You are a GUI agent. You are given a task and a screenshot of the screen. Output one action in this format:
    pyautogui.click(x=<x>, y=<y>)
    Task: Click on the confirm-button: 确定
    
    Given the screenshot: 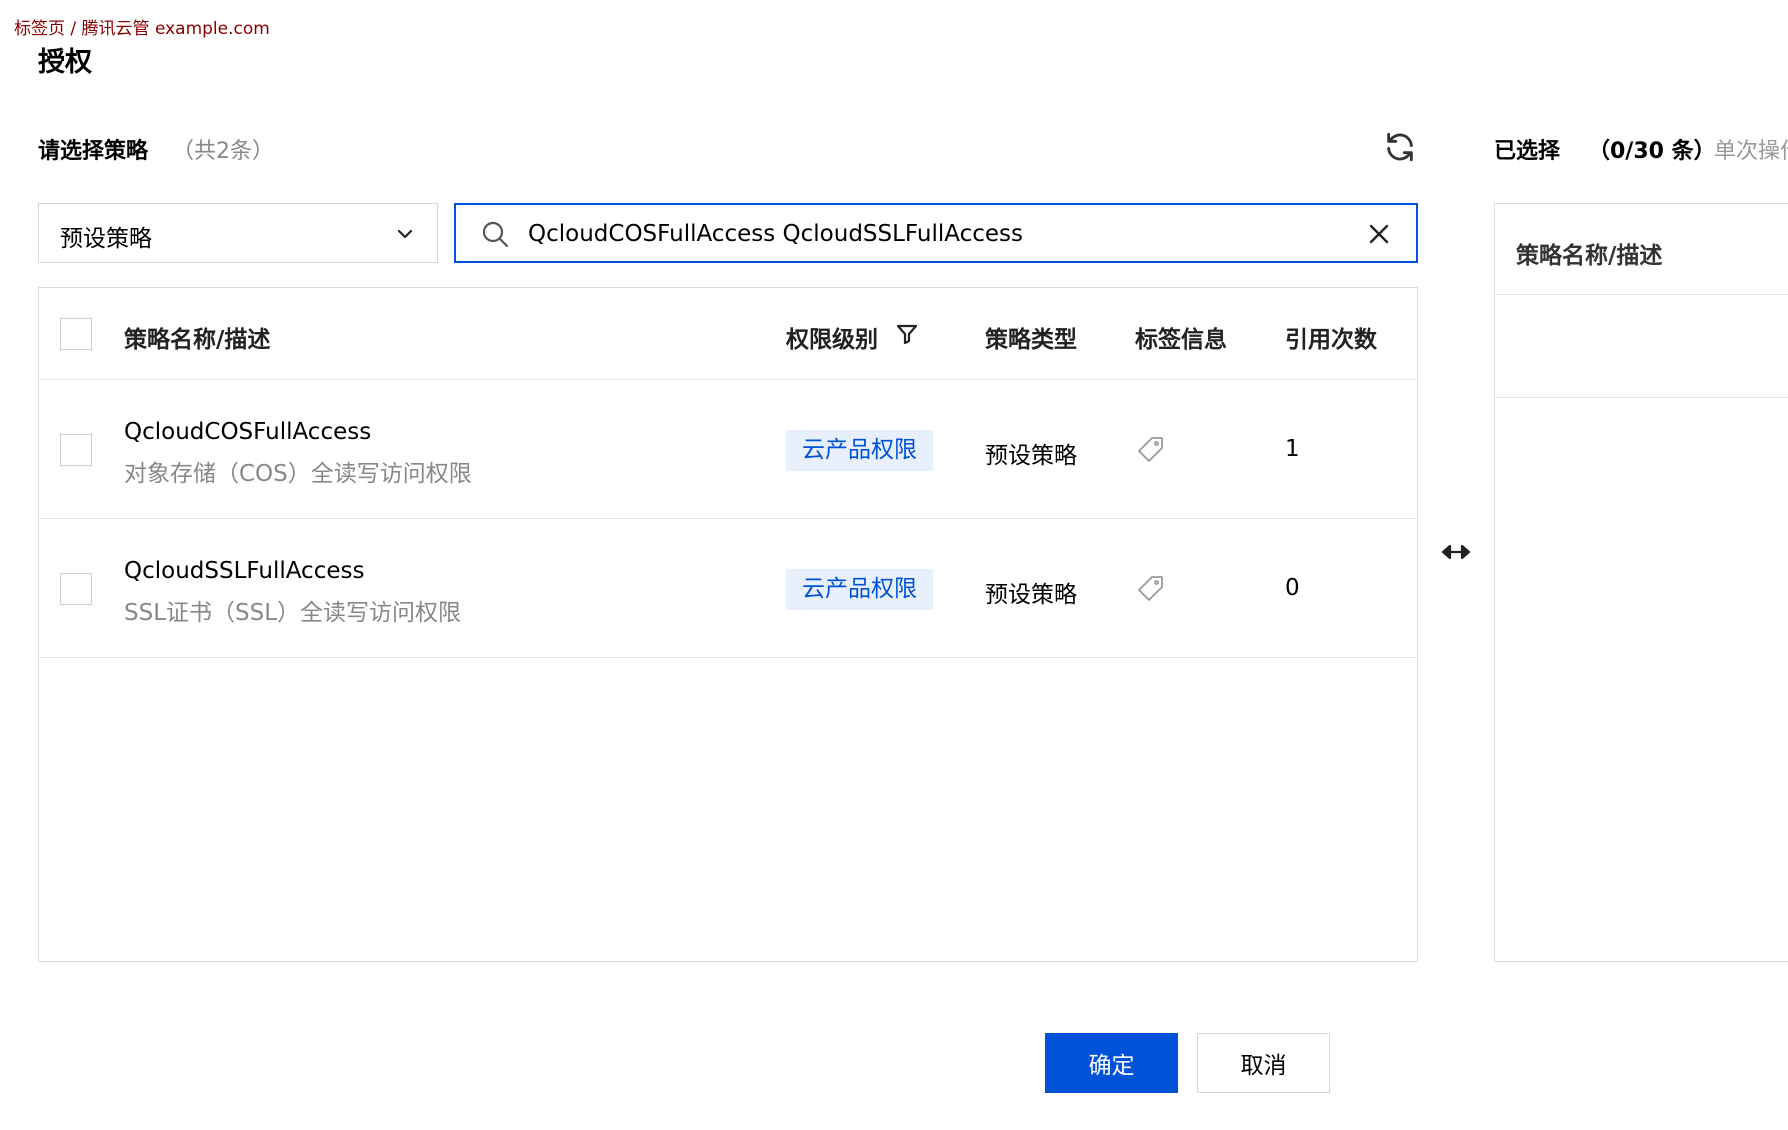 What is the action you would take?
    pyautogui.click(x=1111, y=1063)
    